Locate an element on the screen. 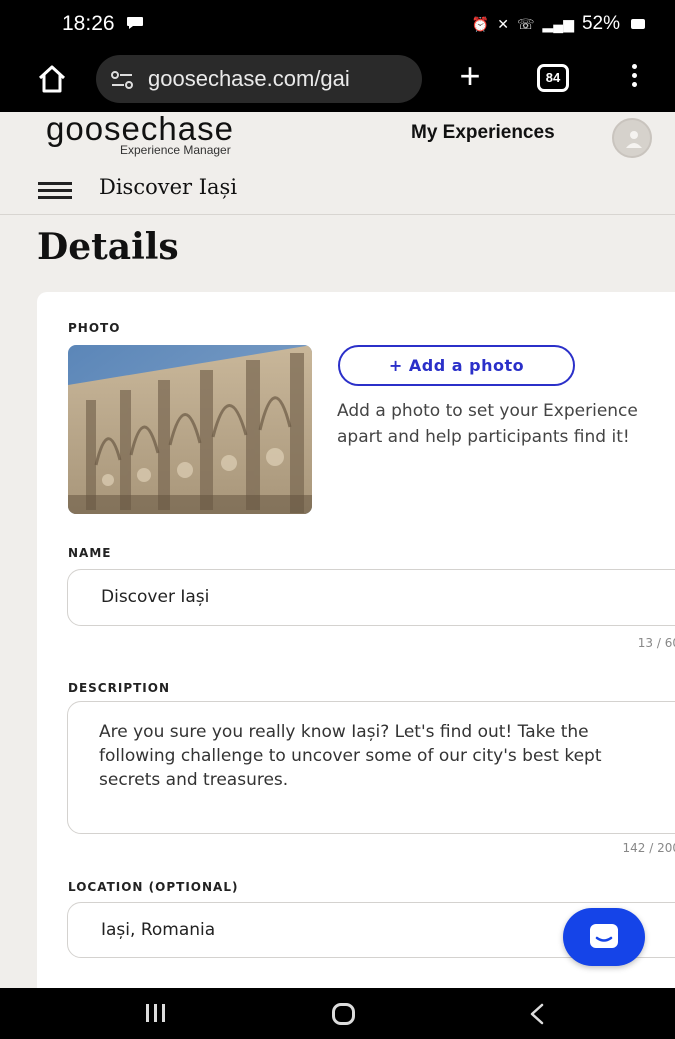  status-bar: 18:26 ⏰ ✕ ☏ ▂▄▆ 52% is located at coordinates (337, 25).